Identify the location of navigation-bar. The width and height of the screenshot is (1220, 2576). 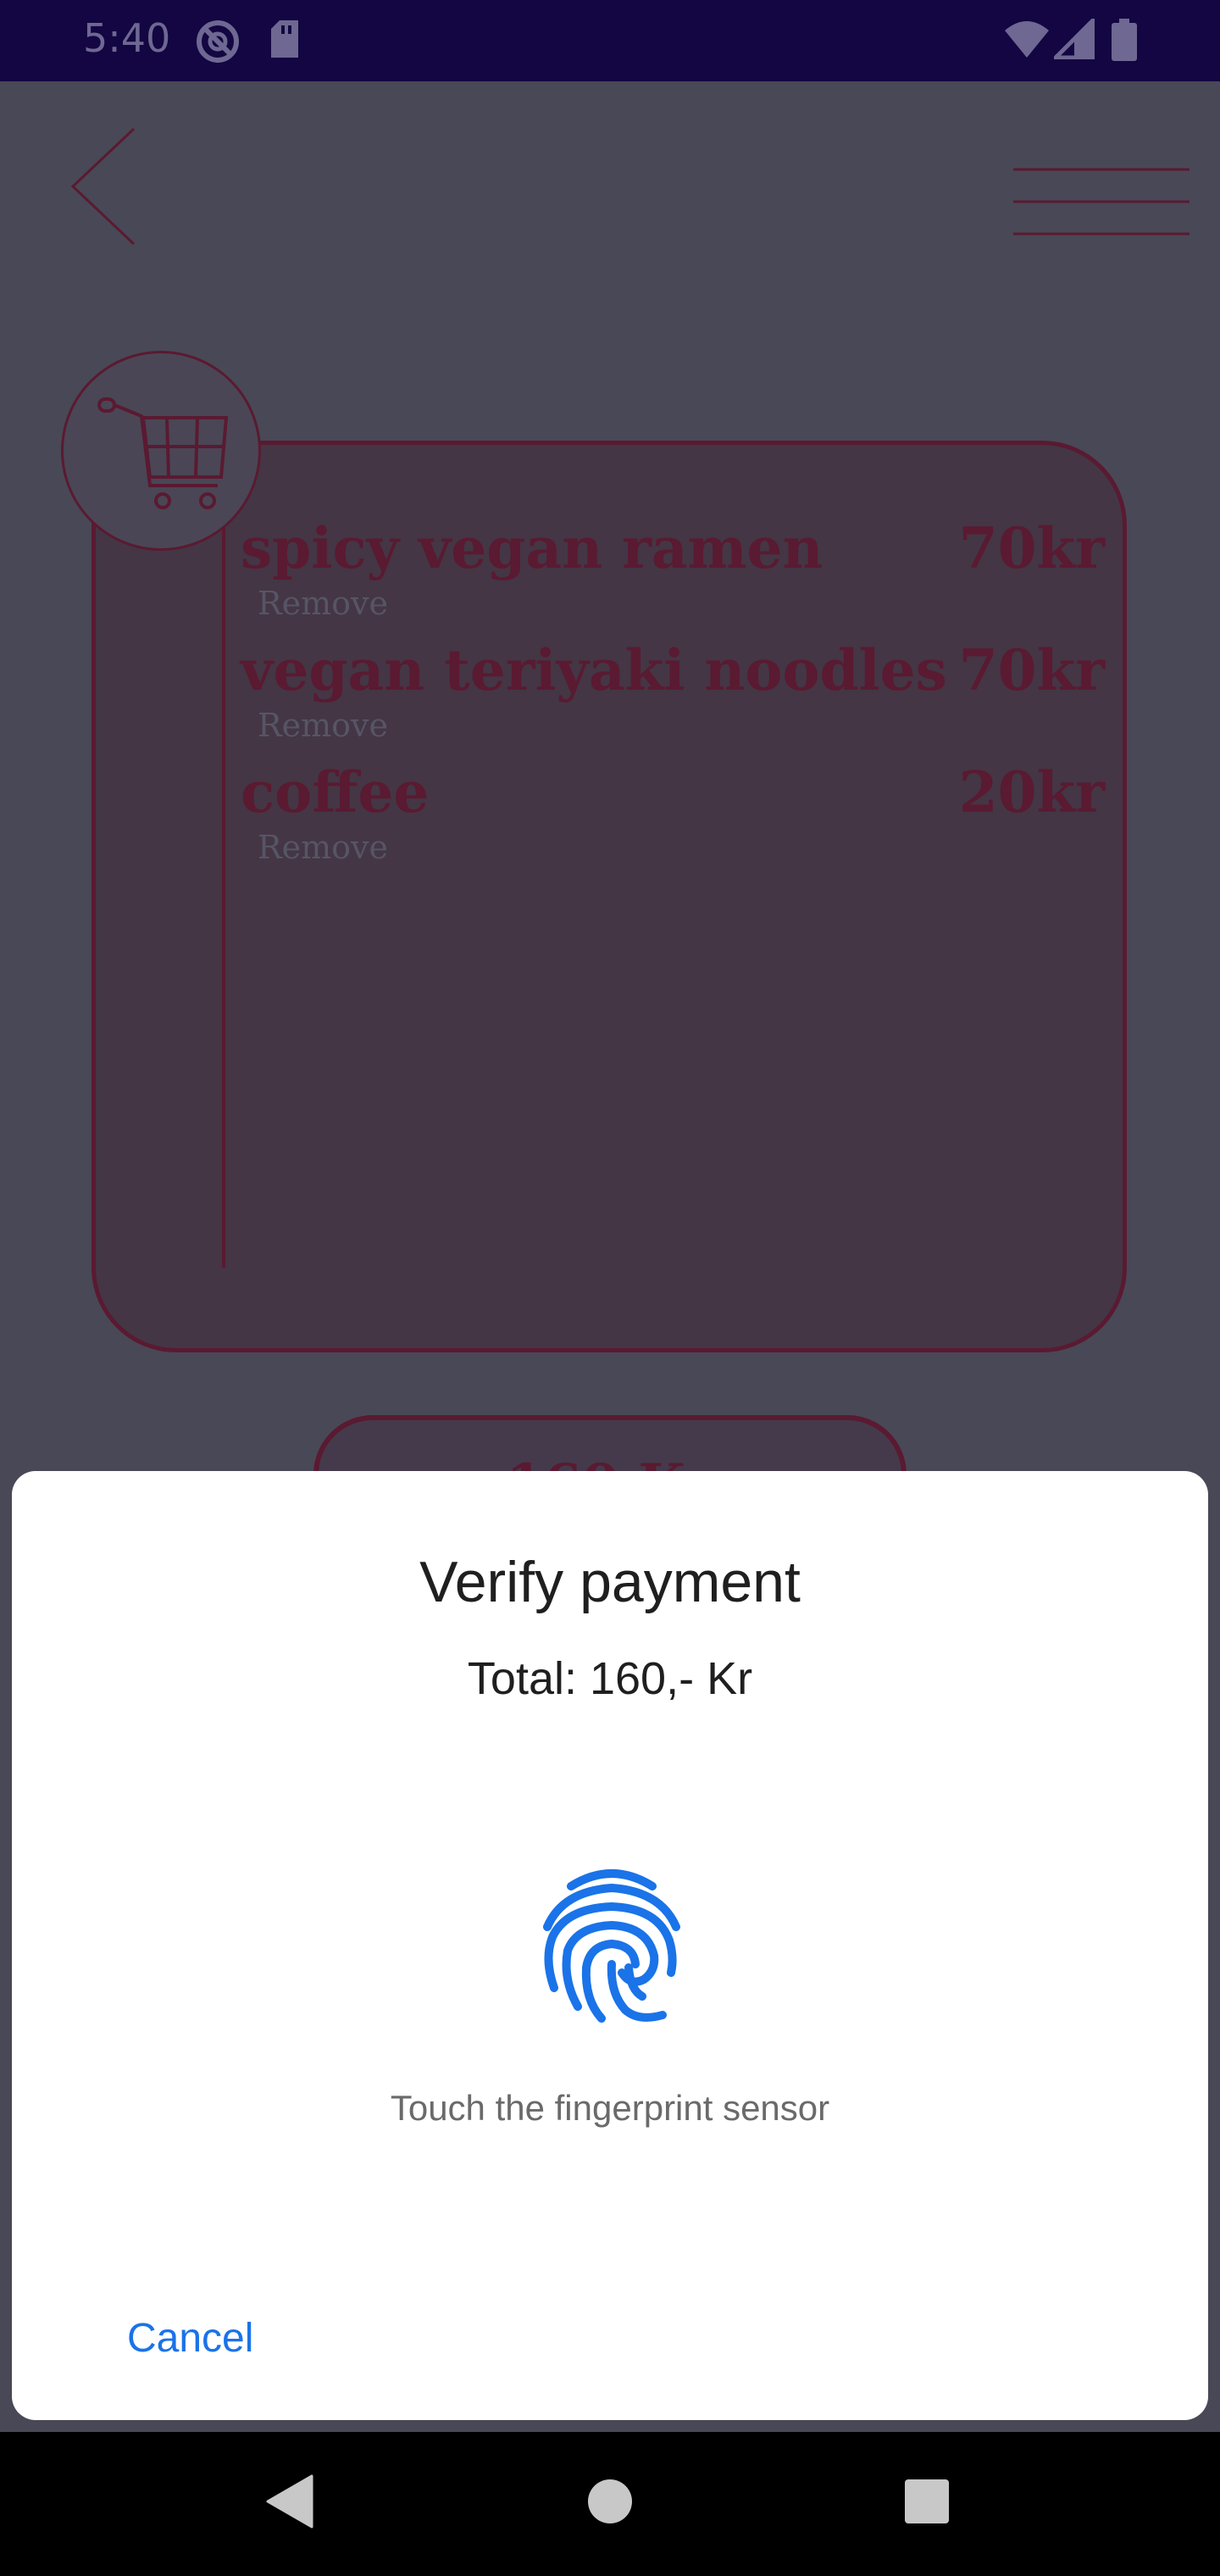
(610, 2504).